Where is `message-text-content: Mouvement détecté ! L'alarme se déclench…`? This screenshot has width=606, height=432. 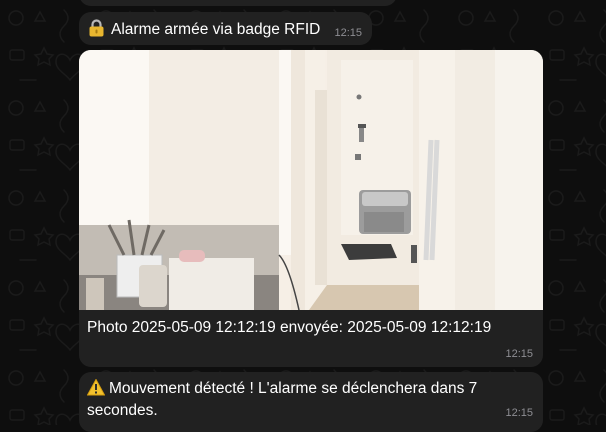 message-text-content: Mouvement détecté ! L'alarme se déclench… is located at coordinates (282, 399).